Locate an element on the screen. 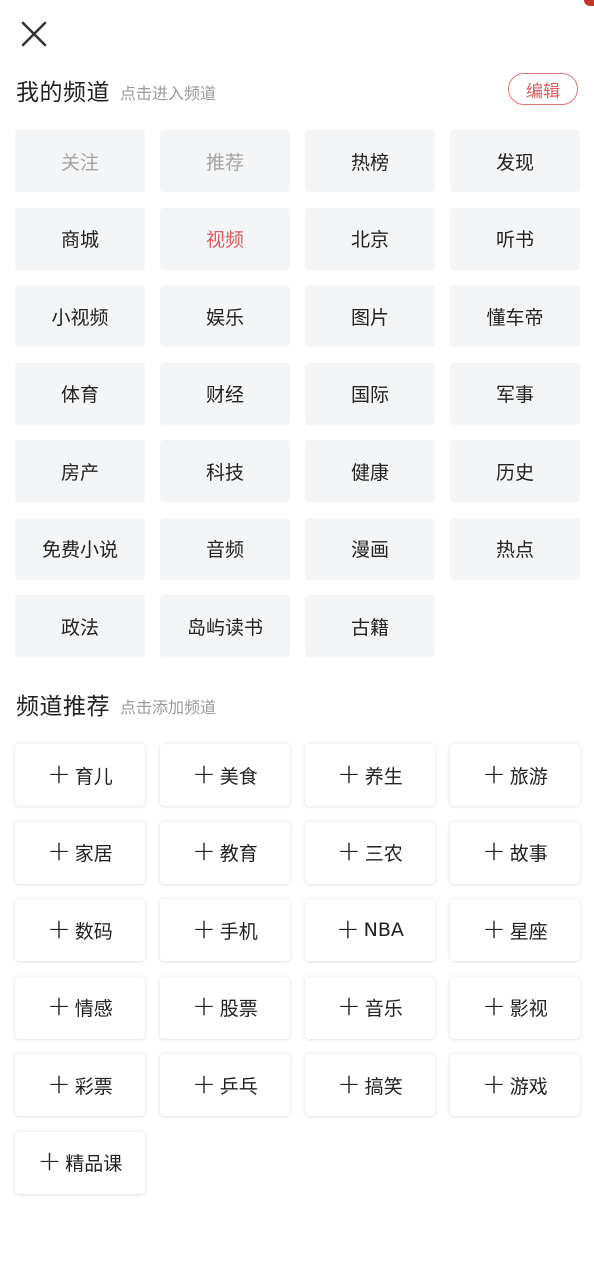 The height and width of the screenshot is (1280, 594). my-channel-item: 岛屿读书 is located at coordinates (225, 626).